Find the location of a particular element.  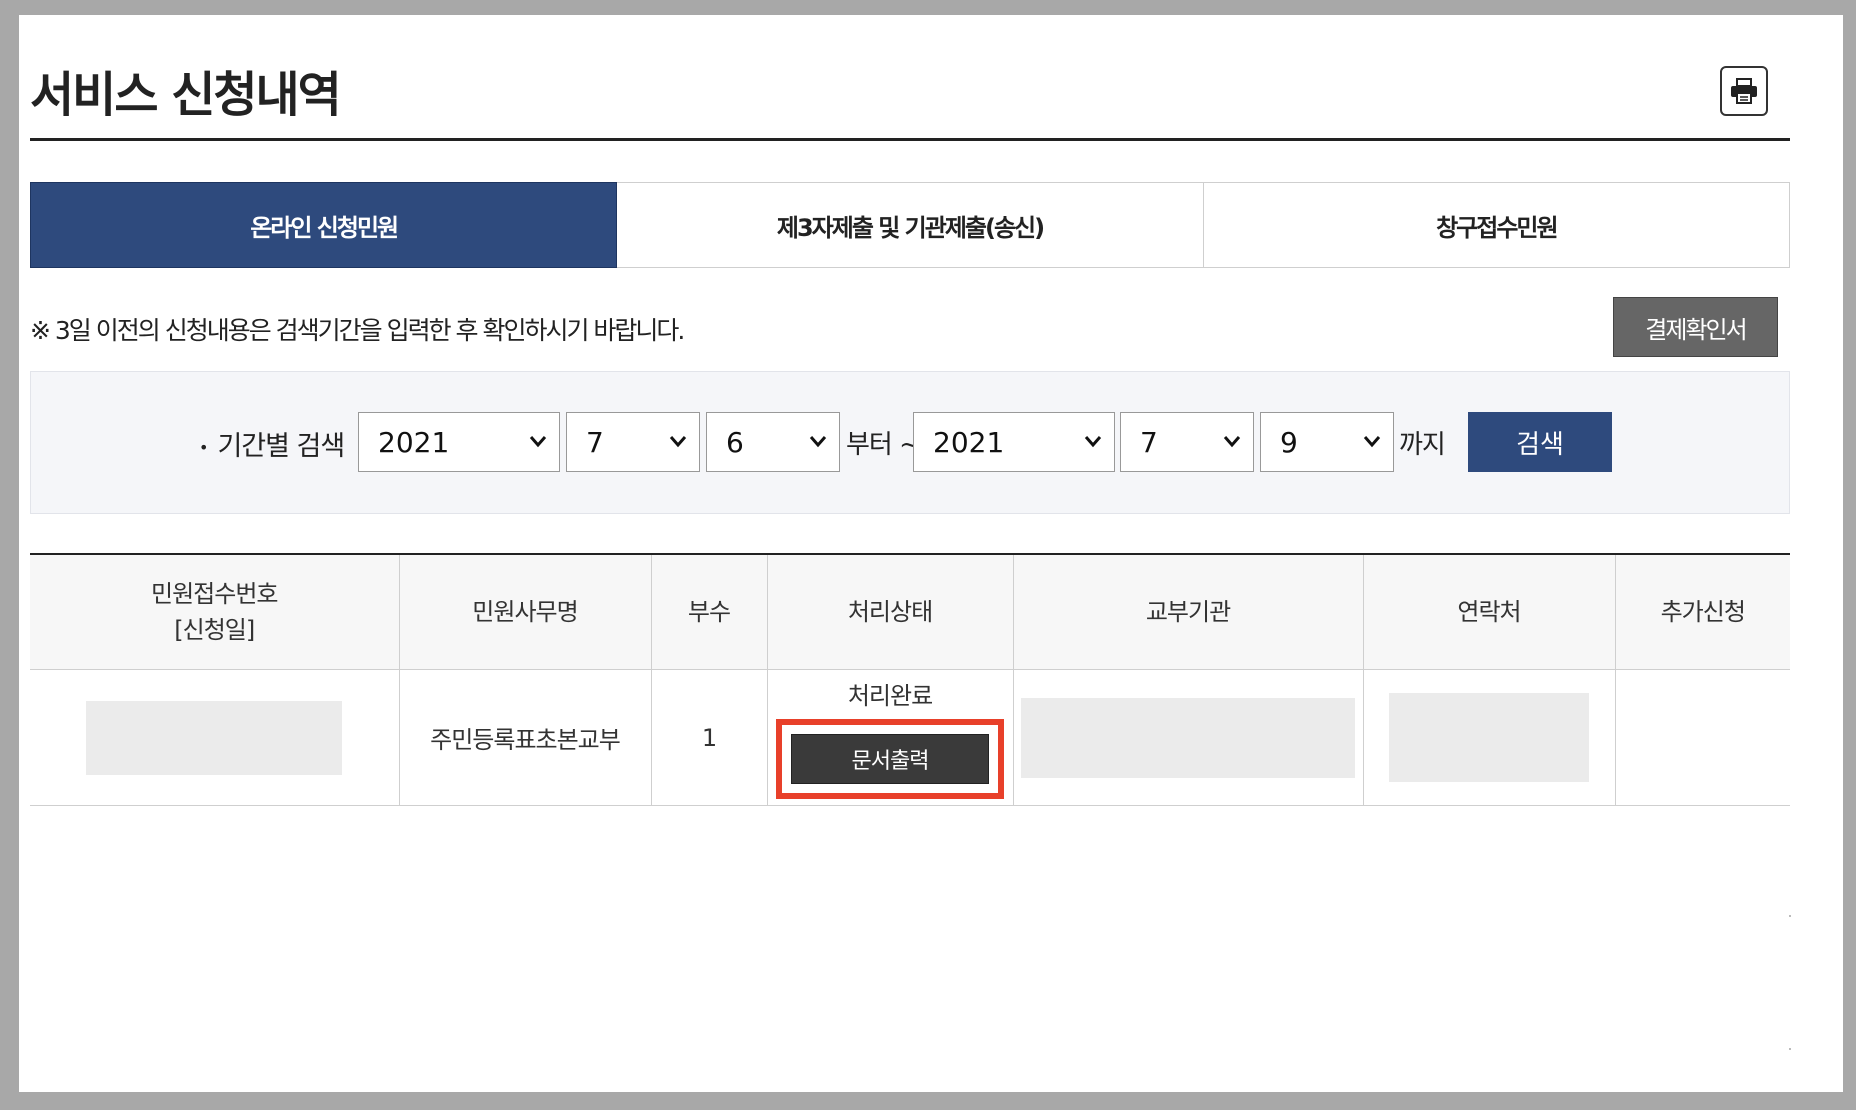

additional-request-cell is located at coordinates (1702, 737).